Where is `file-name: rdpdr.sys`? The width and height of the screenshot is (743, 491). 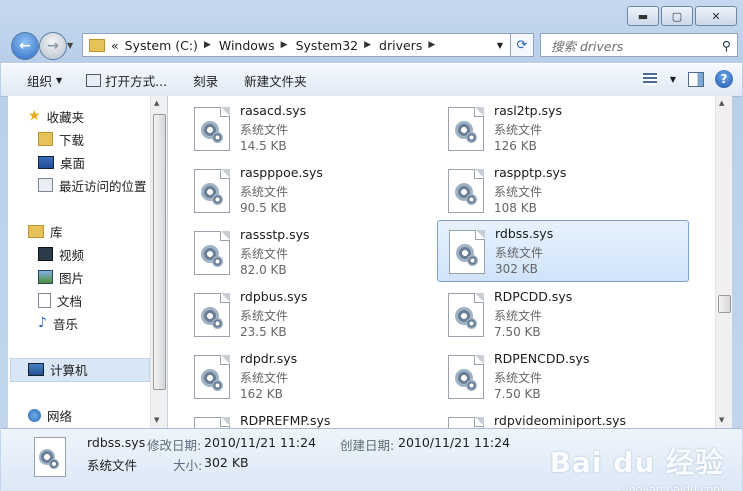
file-name: rdpdr.sys is located at coordinates (269, 358).